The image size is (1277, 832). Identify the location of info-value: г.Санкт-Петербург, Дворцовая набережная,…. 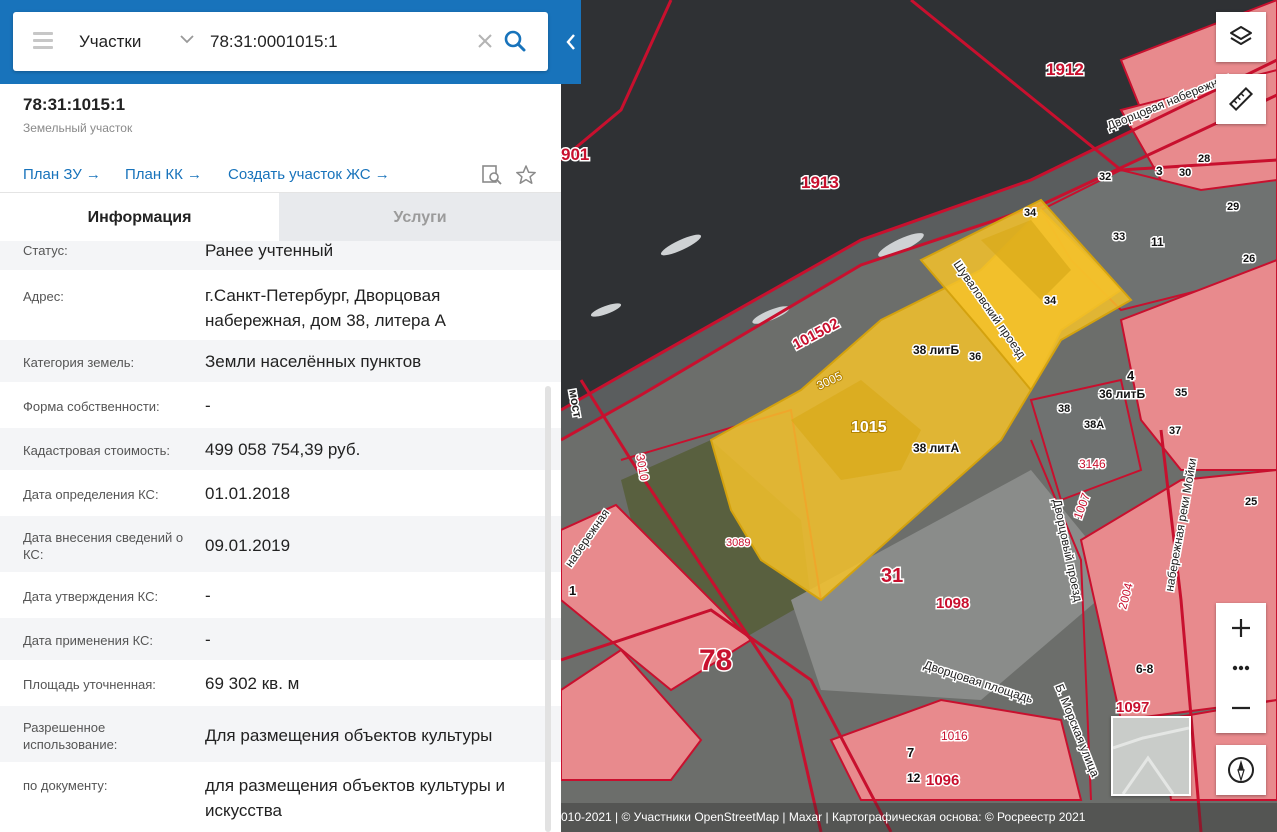
(326, 308).